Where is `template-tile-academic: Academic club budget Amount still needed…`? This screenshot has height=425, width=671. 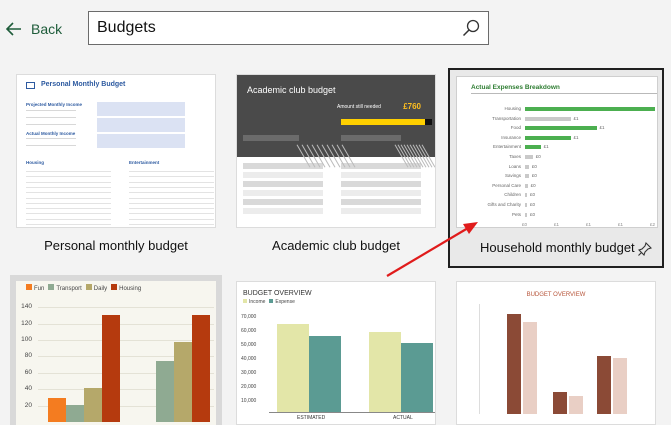
template-tile-academic: Academic club budget Amount still needed… is located at coordinates (336, 168).